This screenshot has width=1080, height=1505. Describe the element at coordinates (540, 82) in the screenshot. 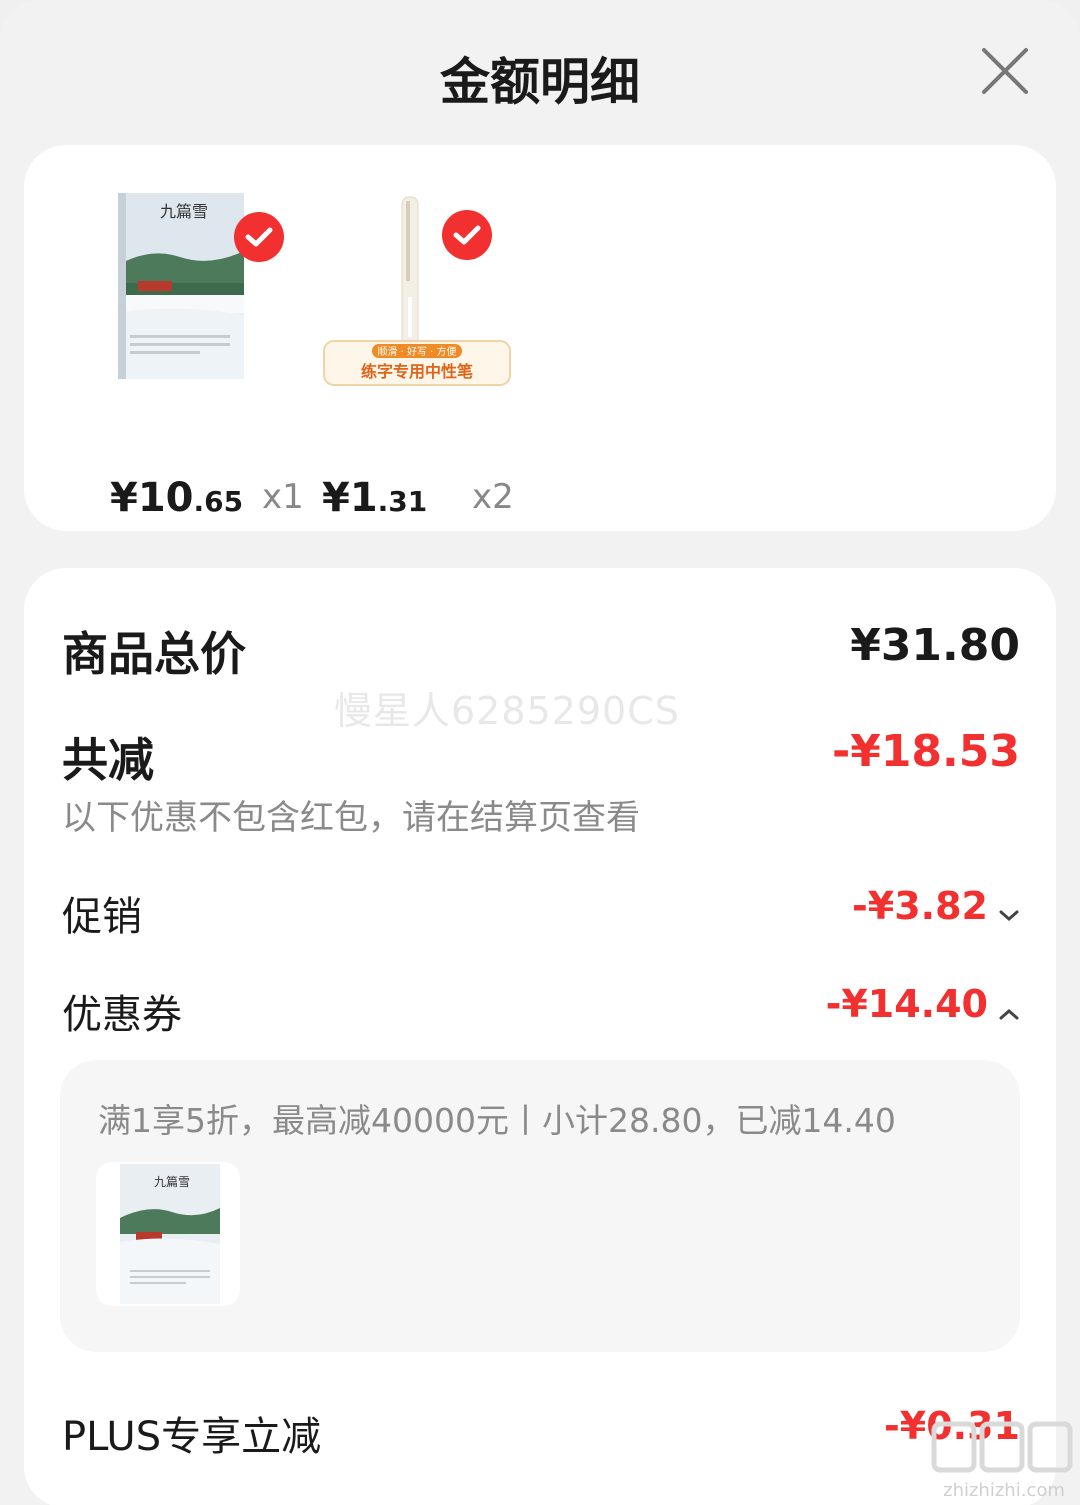

I see `sheet-title: 金额明细` at that location.